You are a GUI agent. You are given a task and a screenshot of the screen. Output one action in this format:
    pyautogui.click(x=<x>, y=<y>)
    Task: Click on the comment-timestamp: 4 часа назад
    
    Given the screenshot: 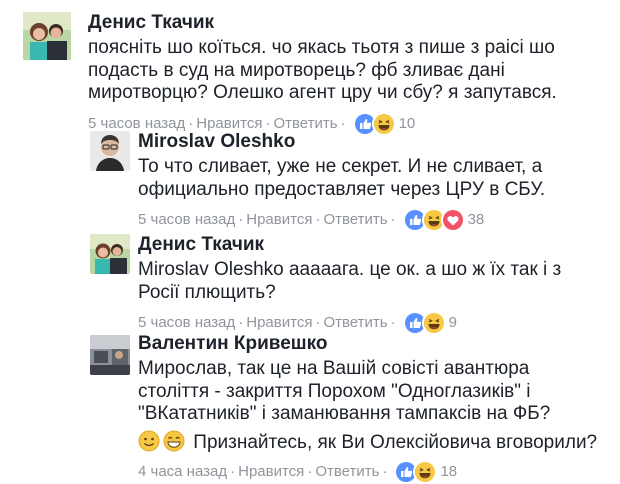 What is the action you would take?
    pyautogui.click(x=182, y=472)
    